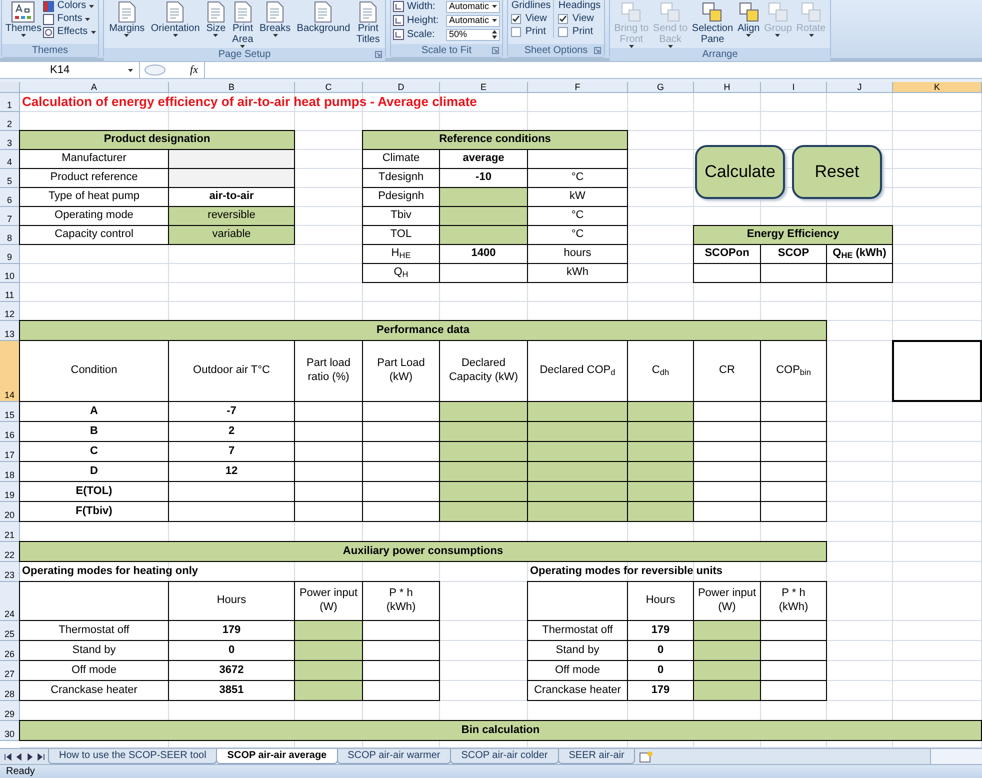  I want to click on row-header: 13, so click(10, 331).